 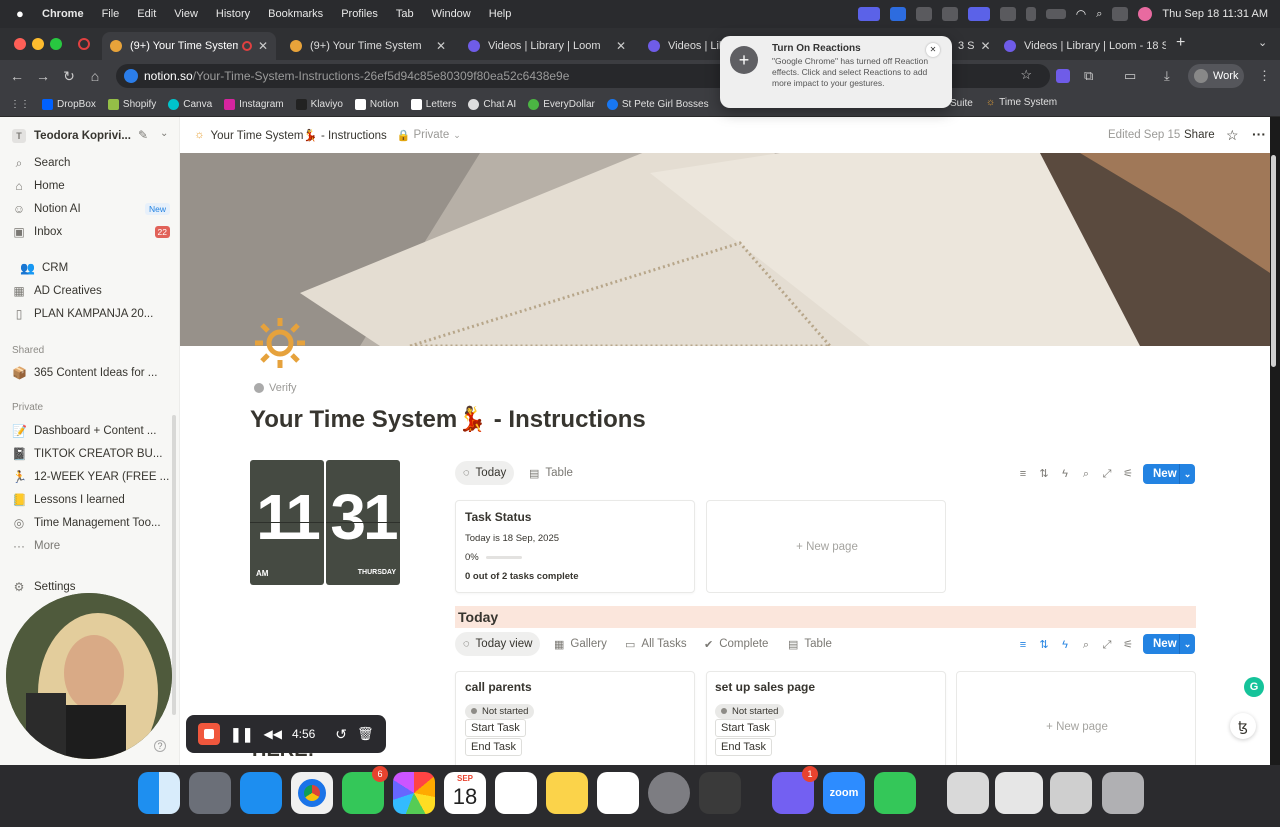 I want to click on tab-gallery: ▦ Gallery, so click(x=580, y=644).